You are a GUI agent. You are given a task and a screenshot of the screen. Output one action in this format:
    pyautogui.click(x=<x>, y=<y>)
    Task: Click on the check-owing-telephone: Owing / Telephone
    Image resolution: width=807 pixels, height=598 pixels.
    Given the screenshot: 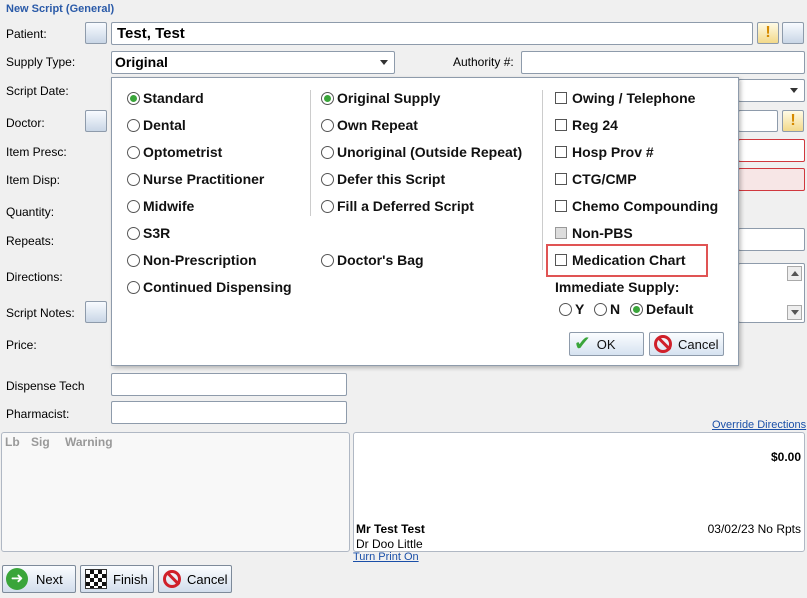 What is the action you would take?
    pyautogui.click(x=625, y=98)
    